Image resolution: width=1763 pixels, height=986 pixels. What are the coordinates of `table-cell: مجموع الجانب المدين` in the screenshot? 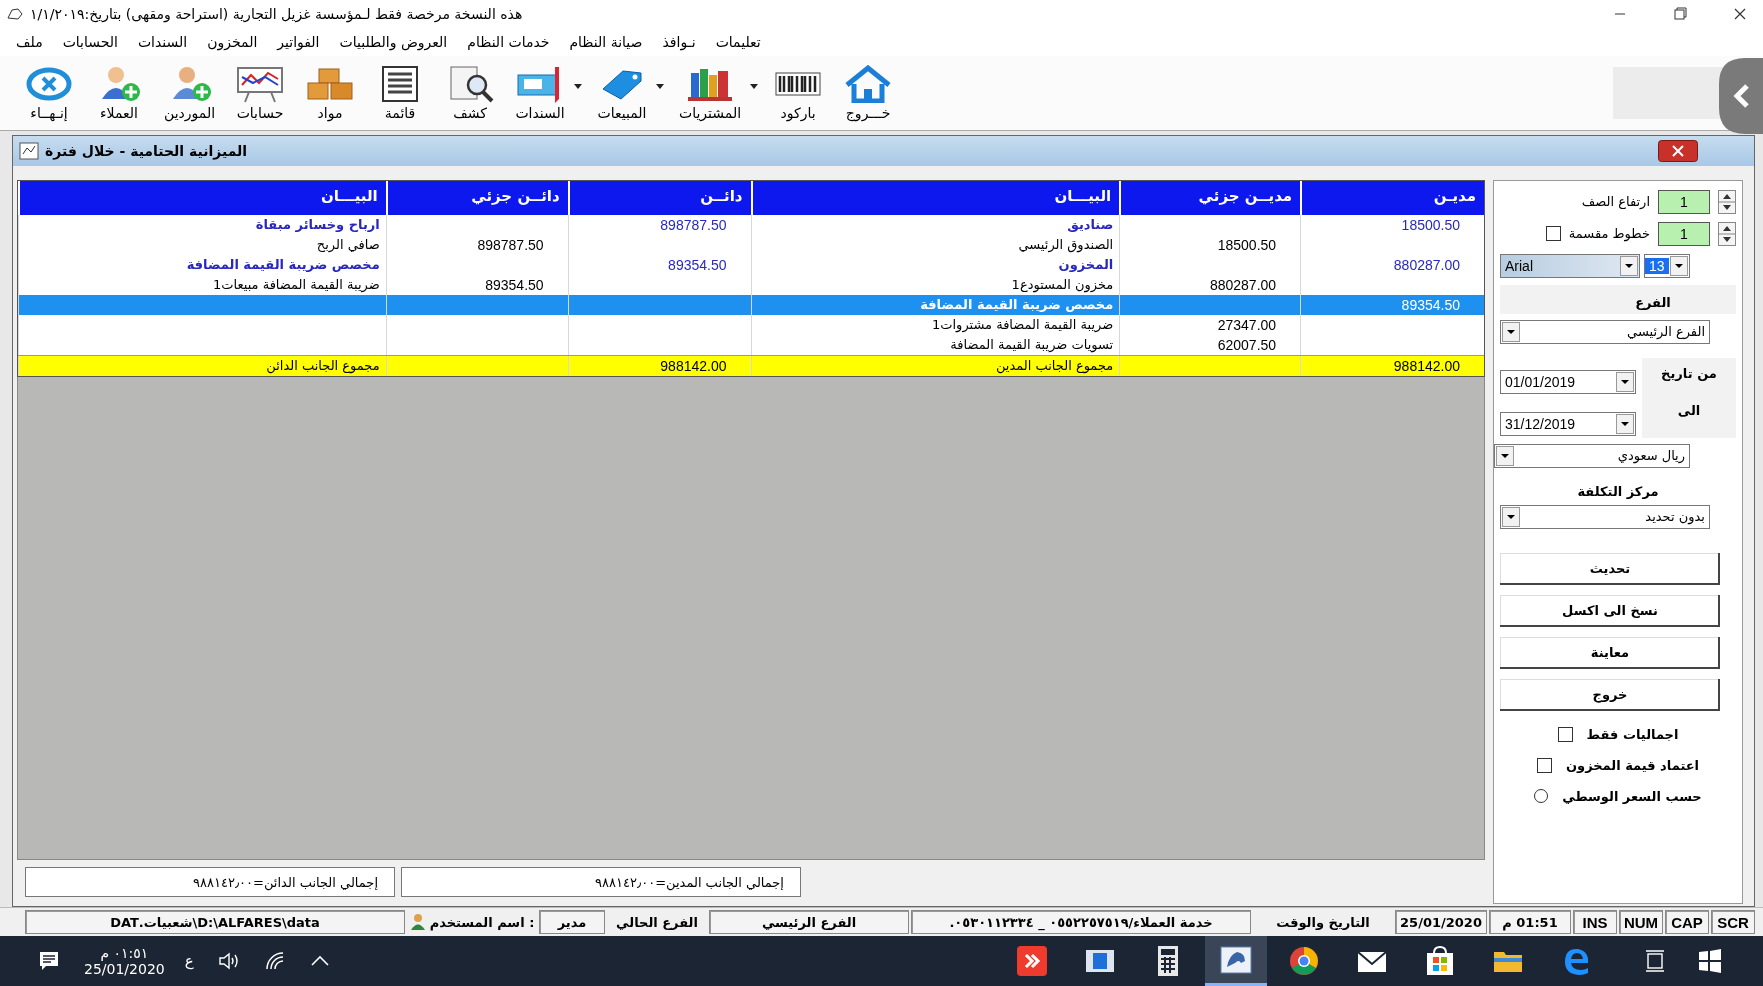 It's located at (935, 365).